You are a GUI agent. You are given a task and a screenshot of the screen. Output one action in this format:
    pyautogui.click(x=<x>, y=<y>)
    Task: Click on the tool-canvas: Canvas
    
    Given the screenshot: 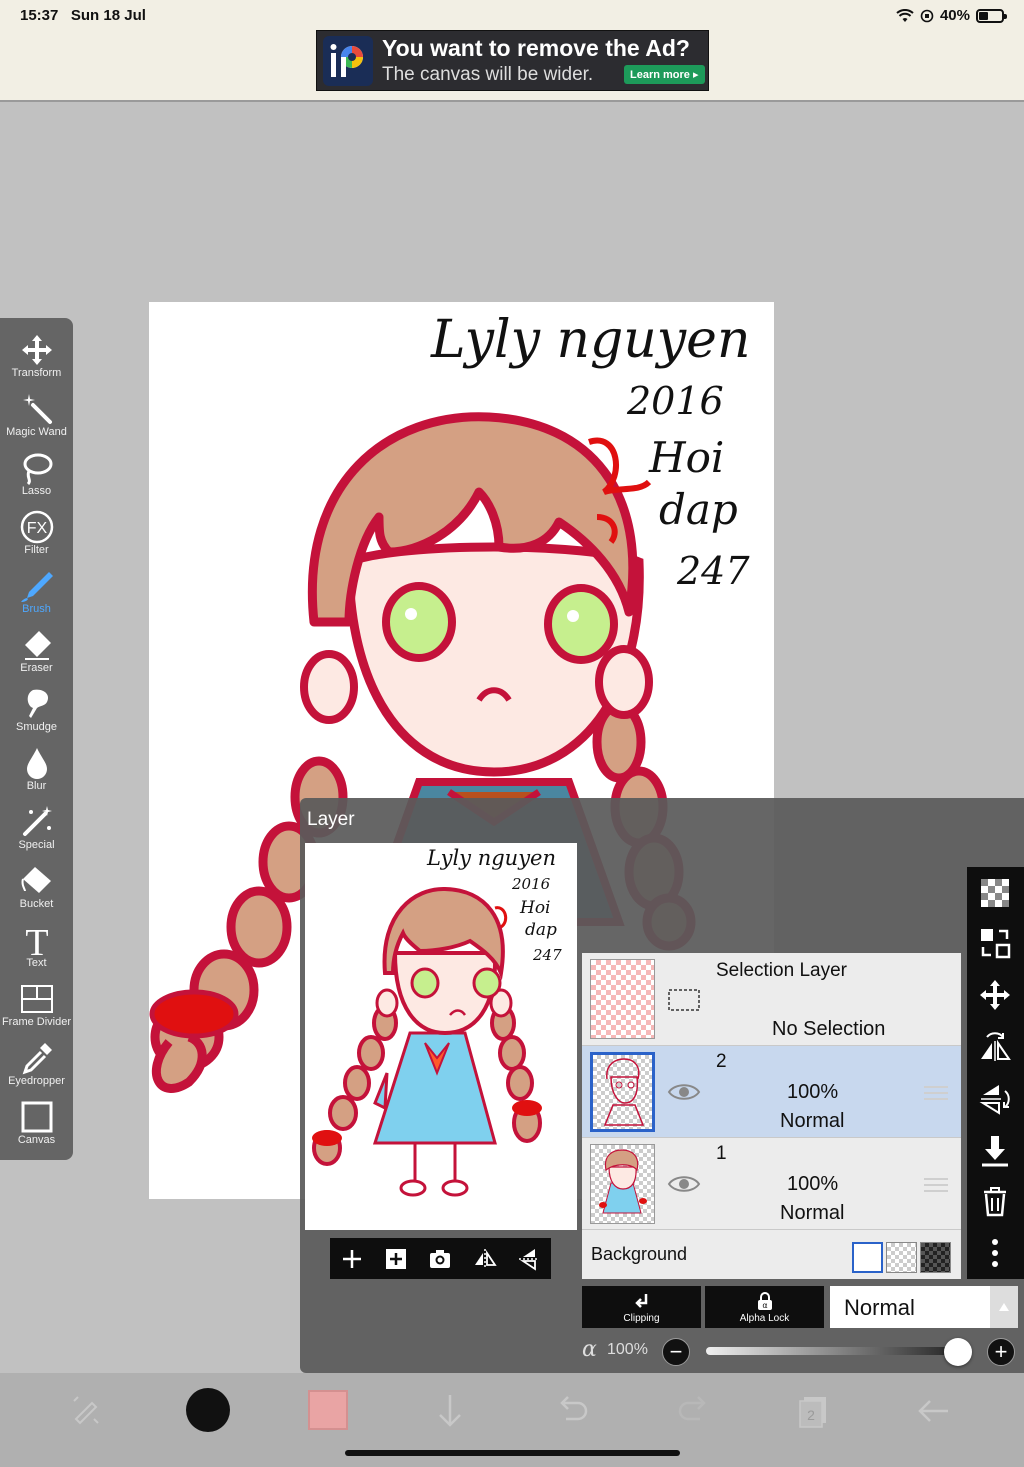 What is the action you would take?
    pyautogui.click(x=36, y=1124)
    